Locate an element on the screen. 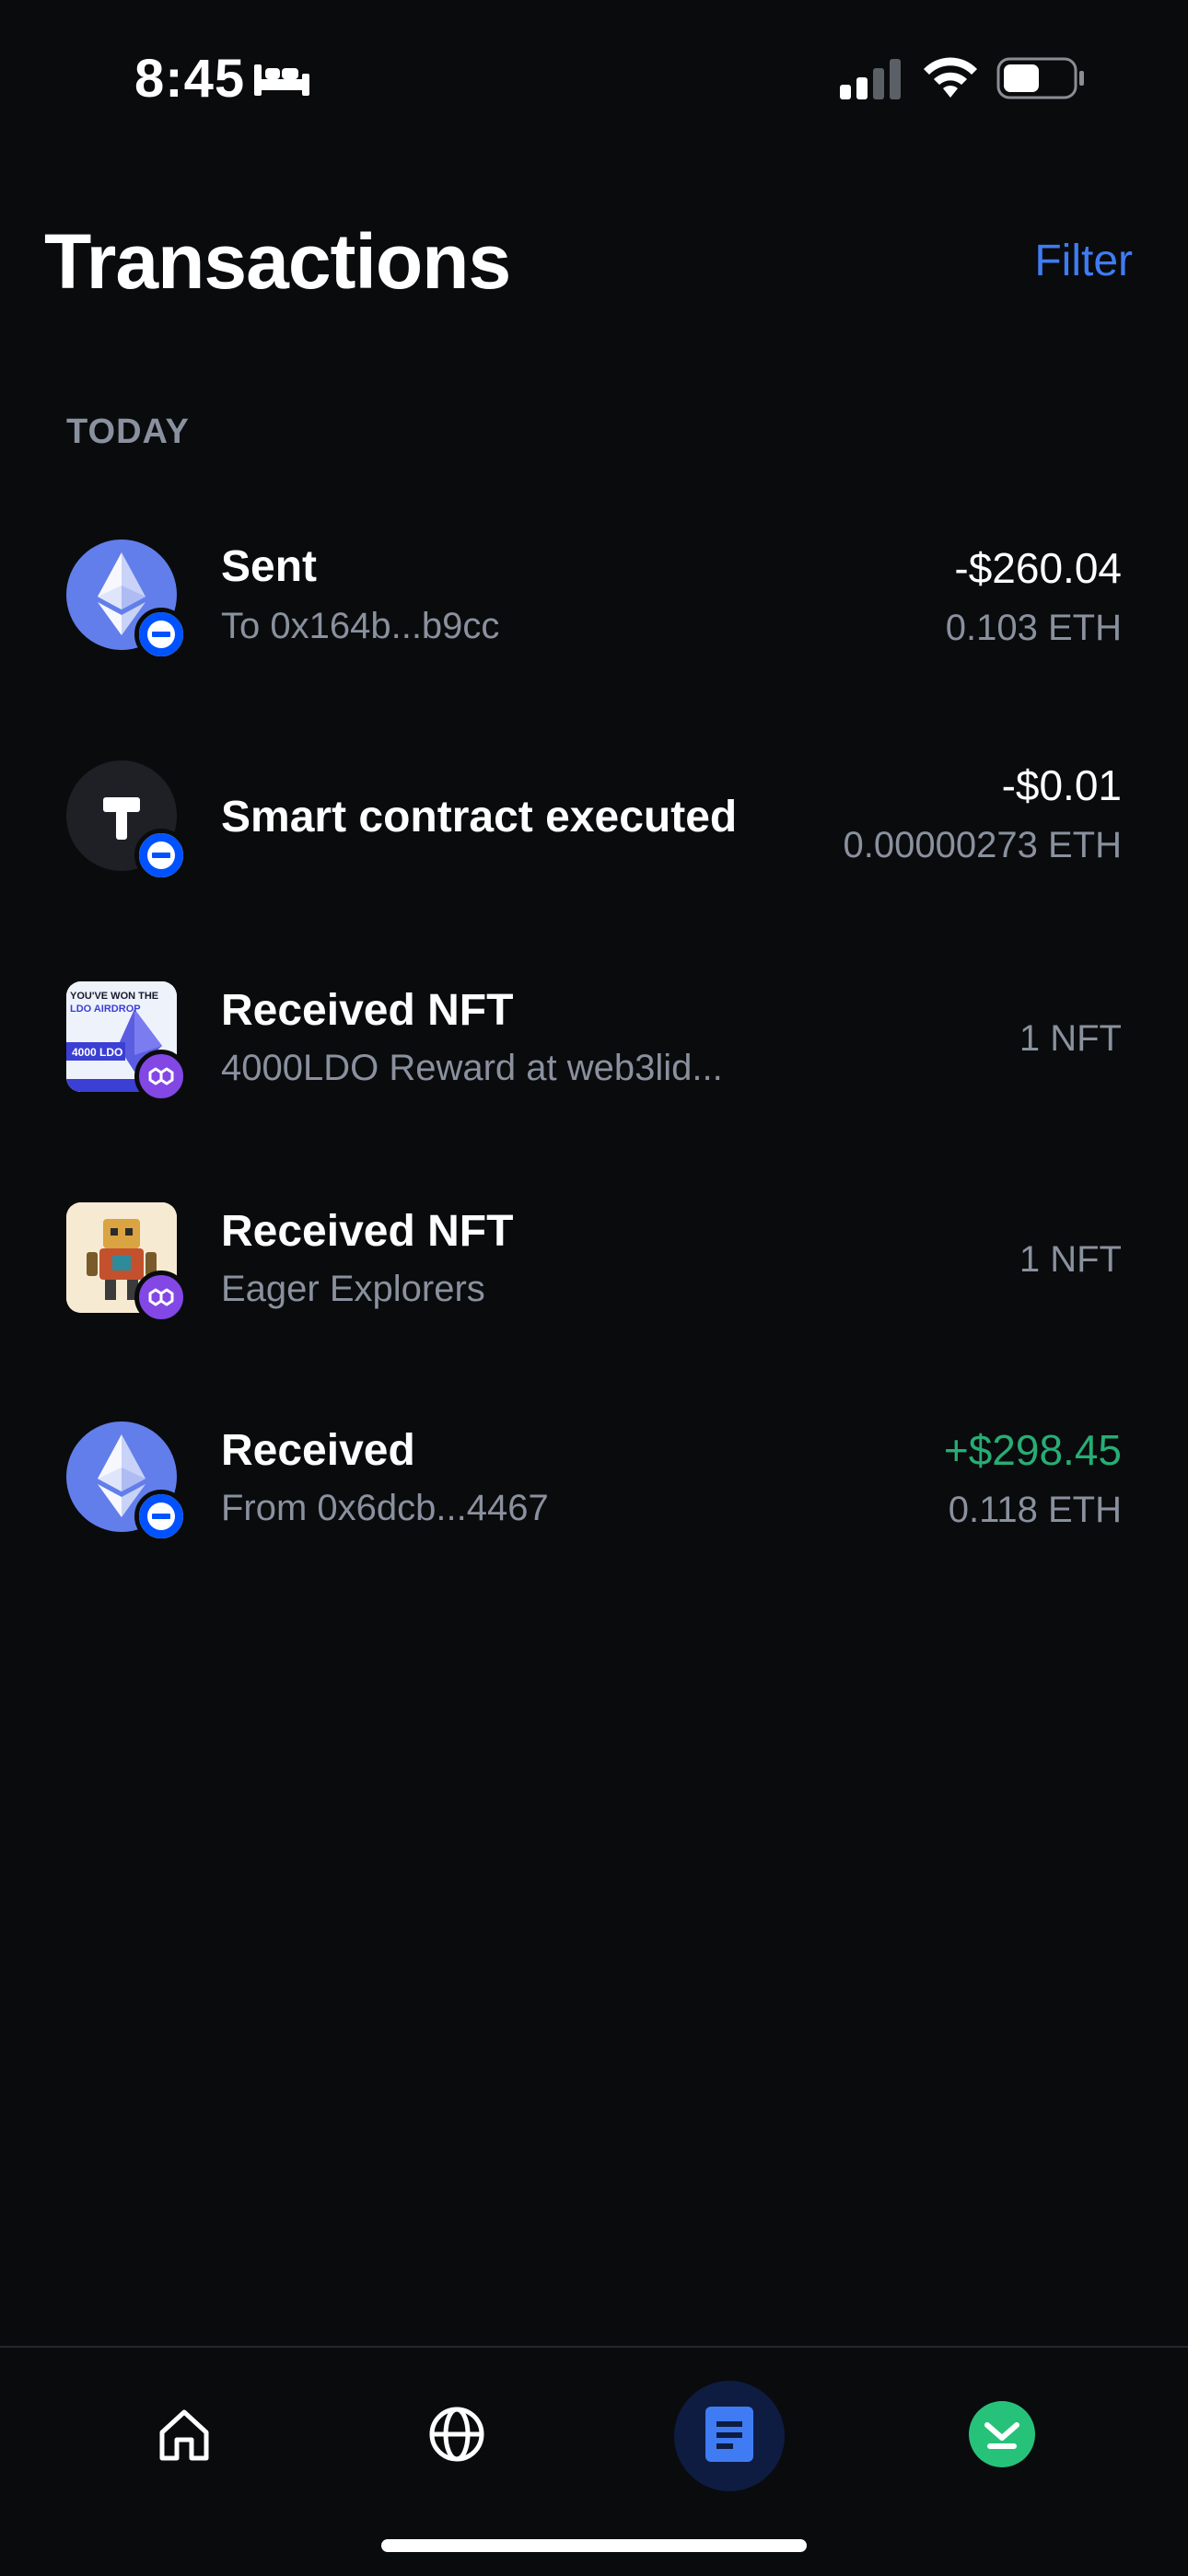 This screenshot has width=1188, height=2576. battery-icon is located at coordinates (1040, 80).